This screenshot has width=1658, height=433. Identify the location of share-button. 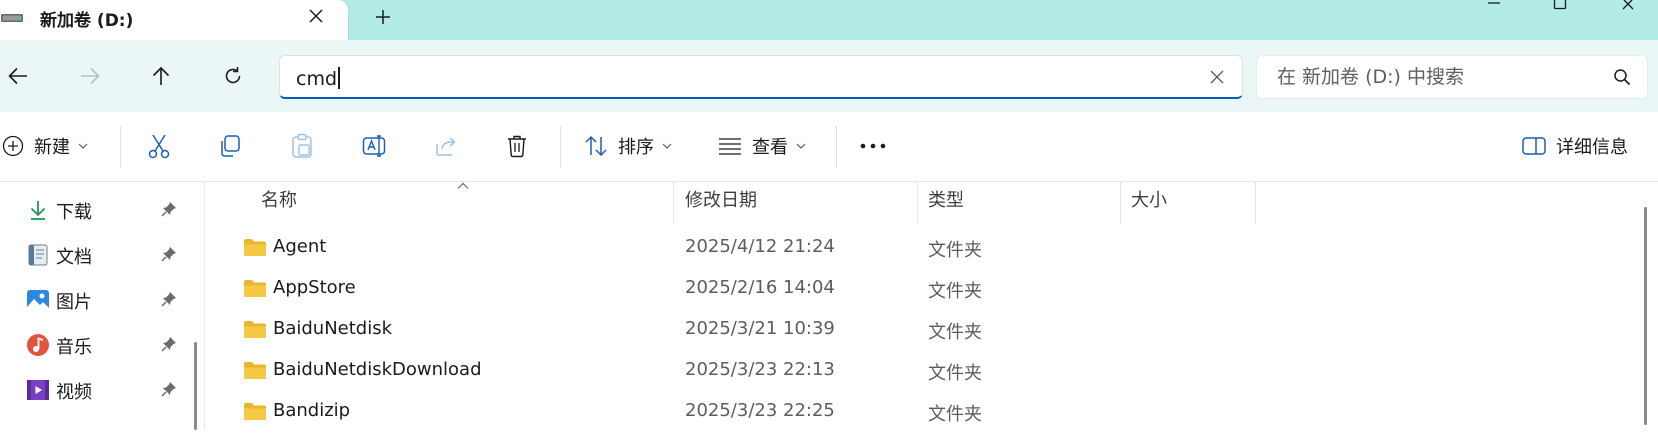
(446, 146).